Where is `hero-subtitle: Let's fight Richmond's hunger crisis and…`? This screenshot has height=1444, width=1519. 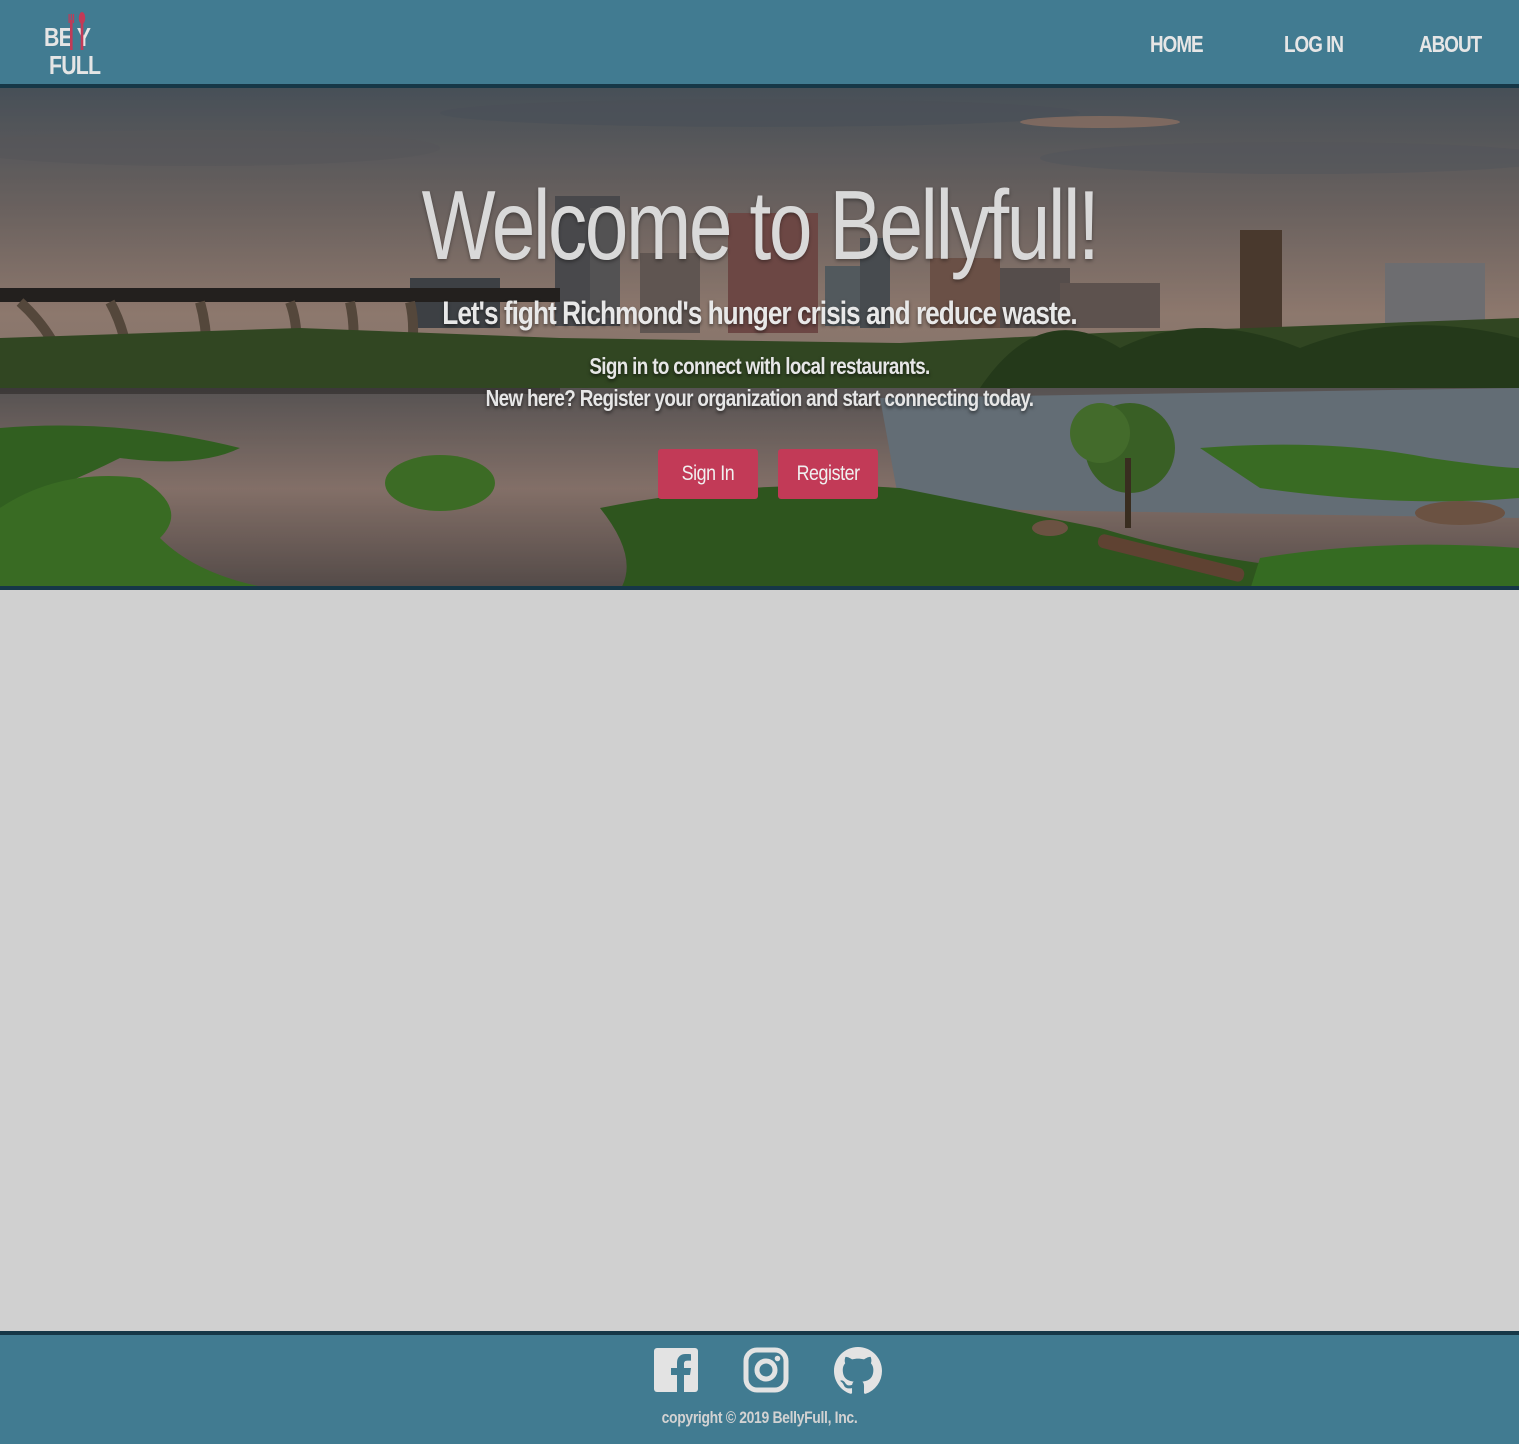
hero-subtitle: Let's fight Richmond's hunger crisis and… is located at coordinates (759, 313).